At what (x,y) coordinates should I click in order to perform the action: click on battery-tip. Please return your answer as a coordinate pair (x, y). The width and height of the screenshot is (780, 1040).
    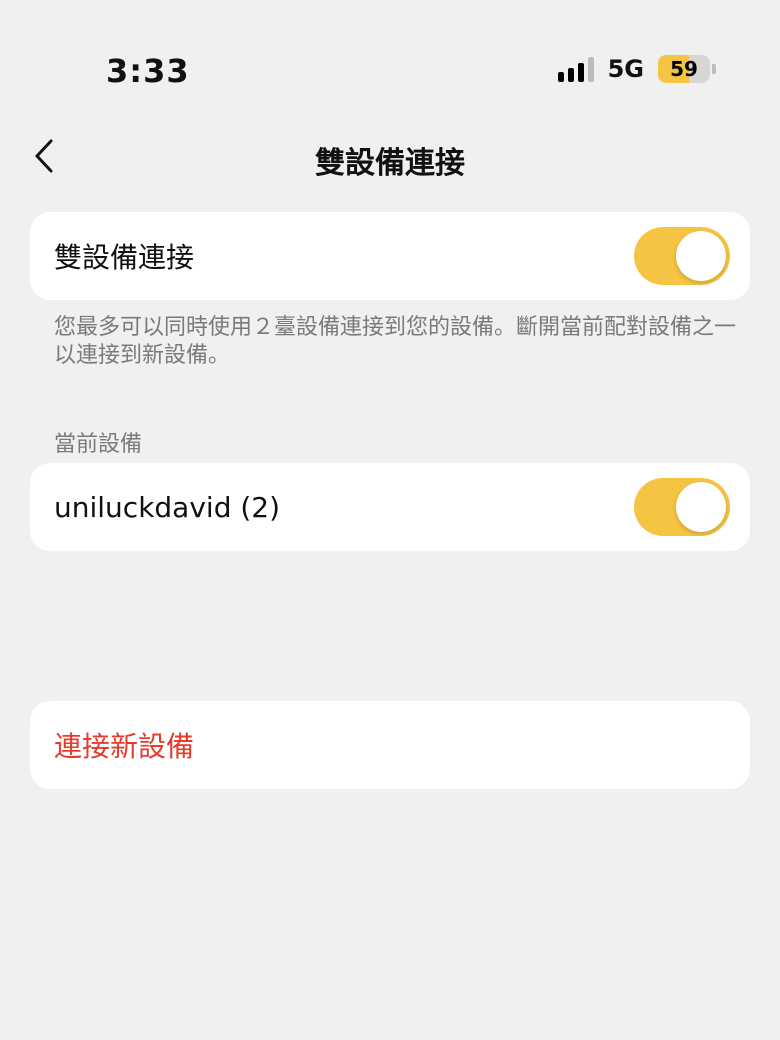
    Looking at the image, I should click on (714, 69).